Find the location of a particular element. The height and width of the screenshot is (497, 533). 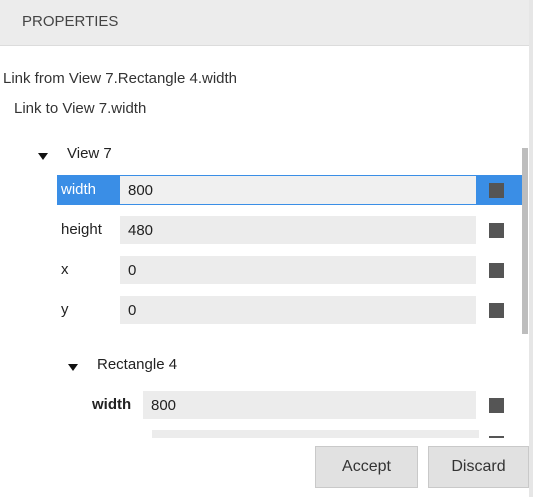

property-name: height is located at coordinates (81, 229).